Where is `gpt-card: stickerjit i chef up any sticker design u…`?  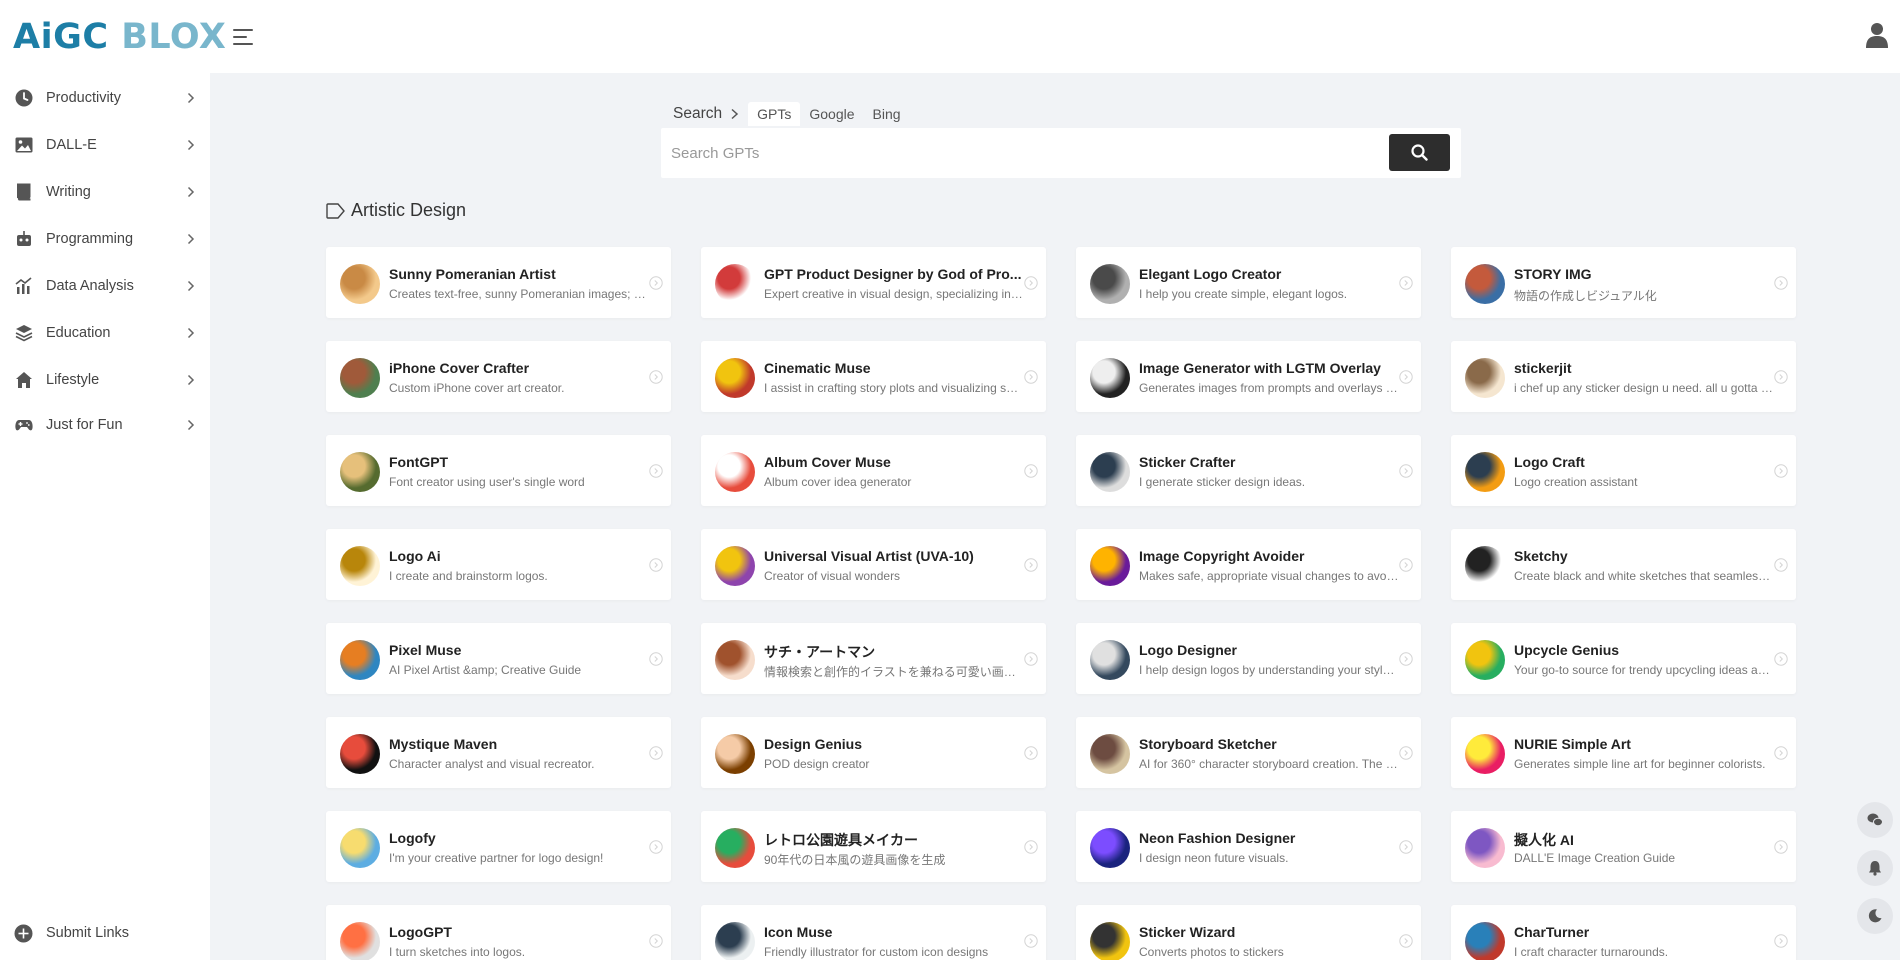
gpt-card: stickerjit i chef up any sticker design u… is located at coordinates (1623, 376).